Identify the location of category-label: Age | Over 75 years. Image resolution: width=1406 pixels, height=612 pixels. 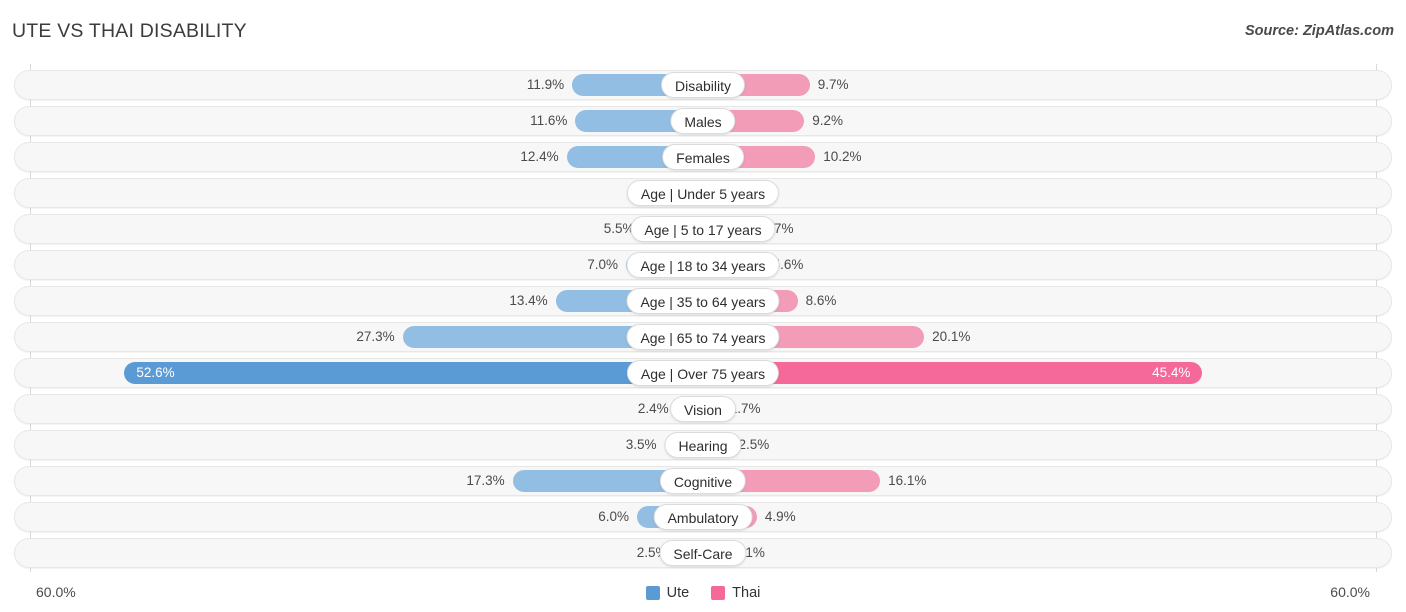
(703, 373).